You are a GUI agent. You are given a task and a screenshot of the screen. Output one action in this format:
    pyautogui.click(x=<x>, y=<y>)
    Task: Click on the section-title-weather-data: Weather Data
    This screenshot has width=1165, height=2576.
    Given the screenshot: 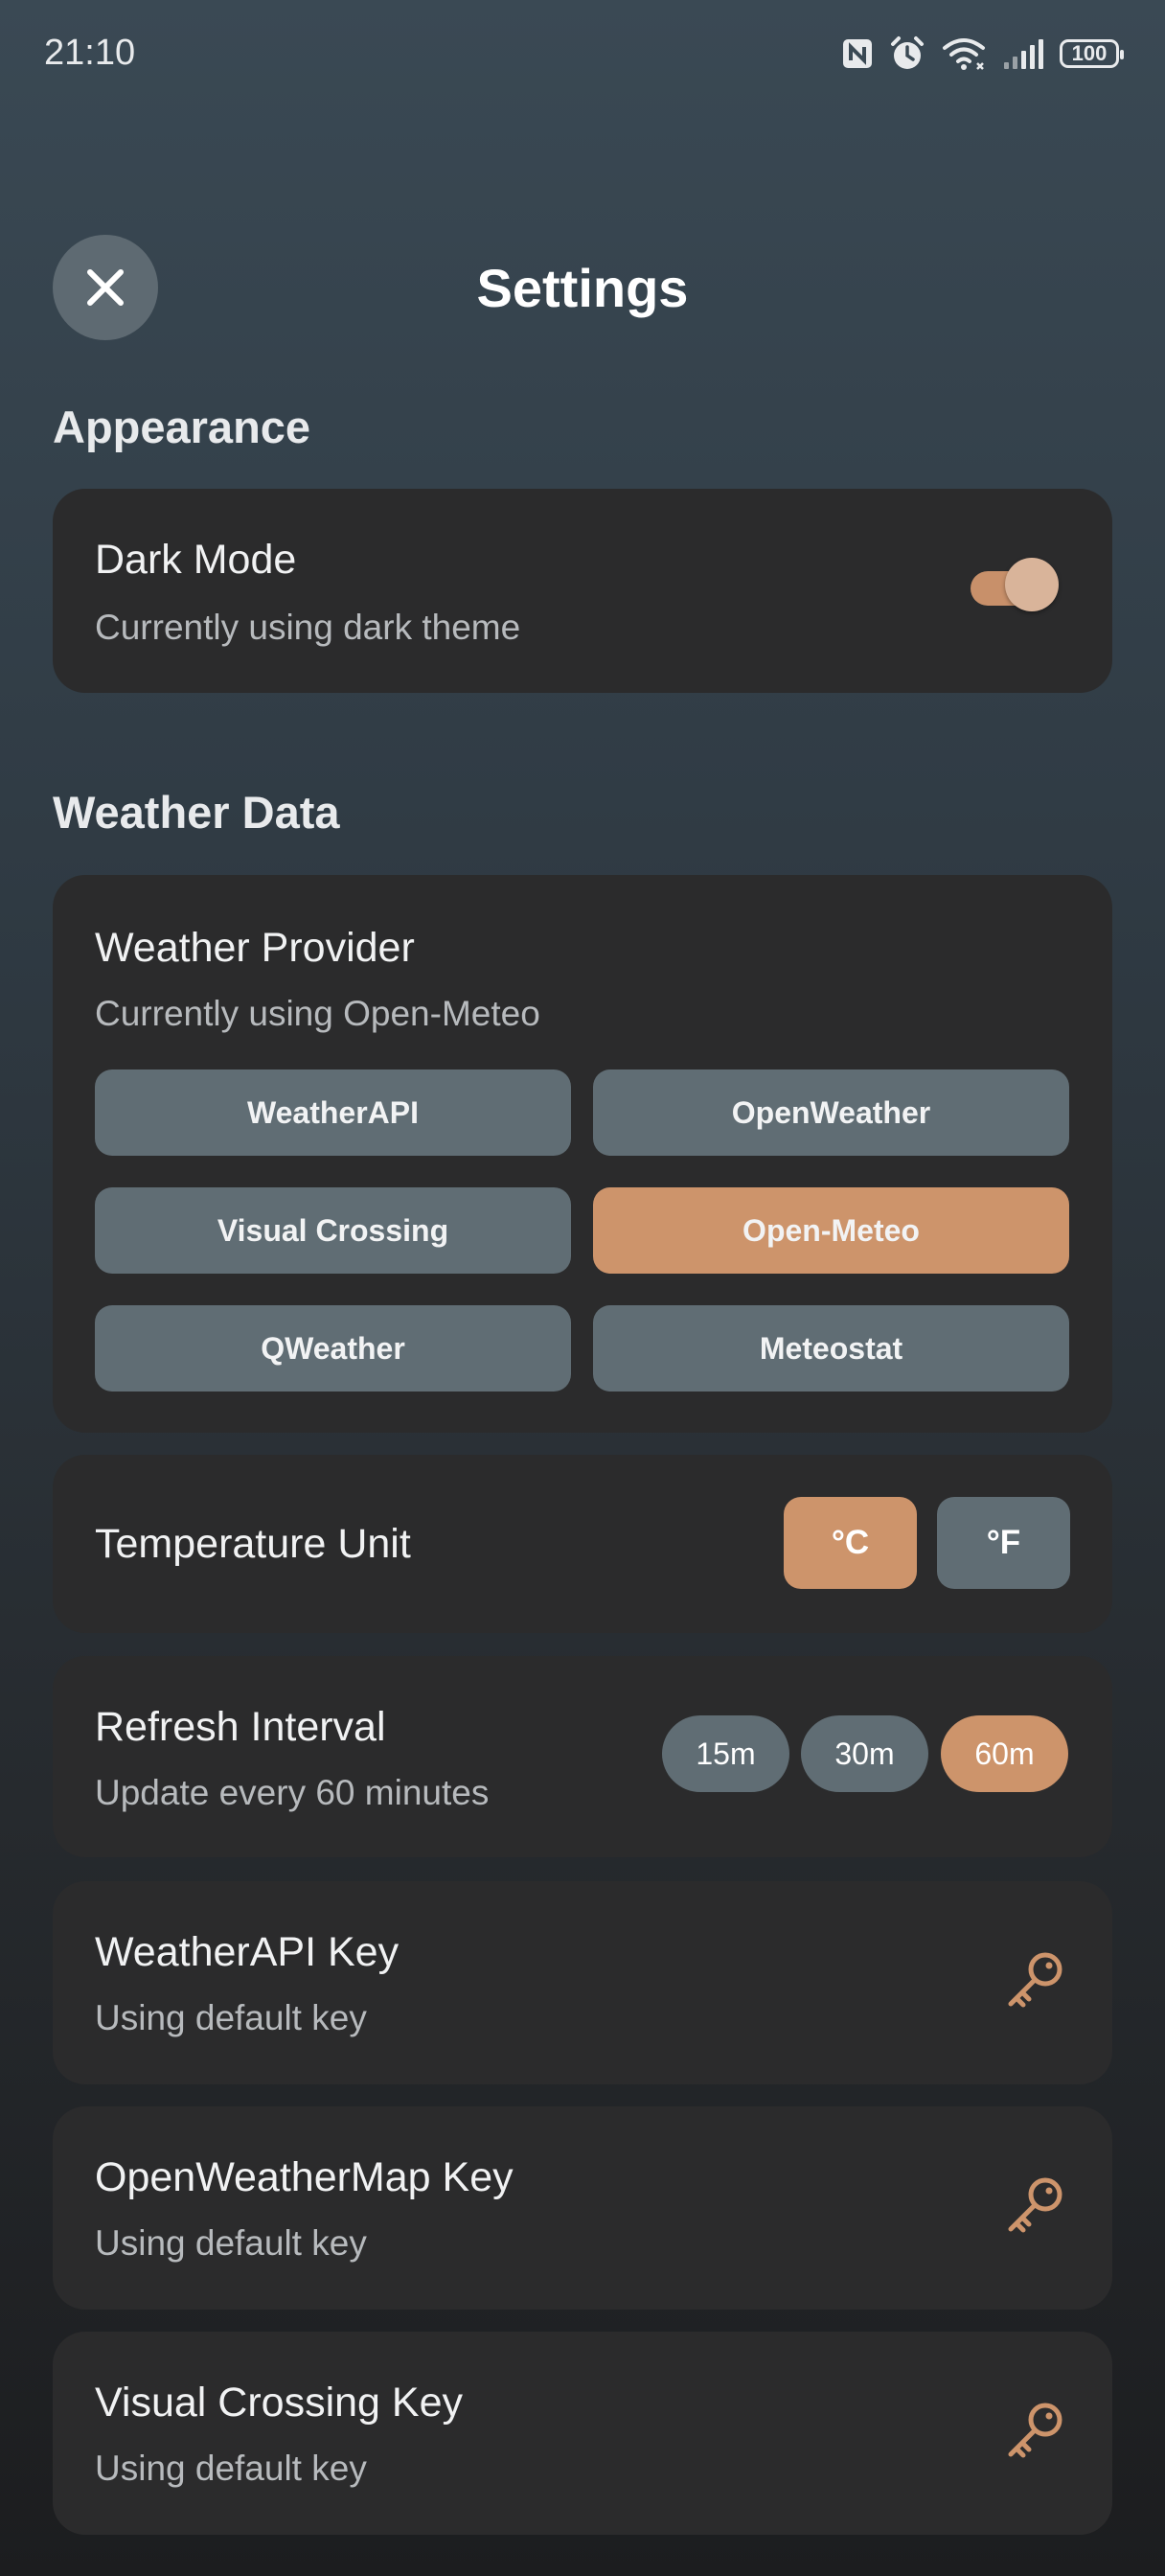 What is the action you would take?
    pyautogui.click(x=196, y=812)
    